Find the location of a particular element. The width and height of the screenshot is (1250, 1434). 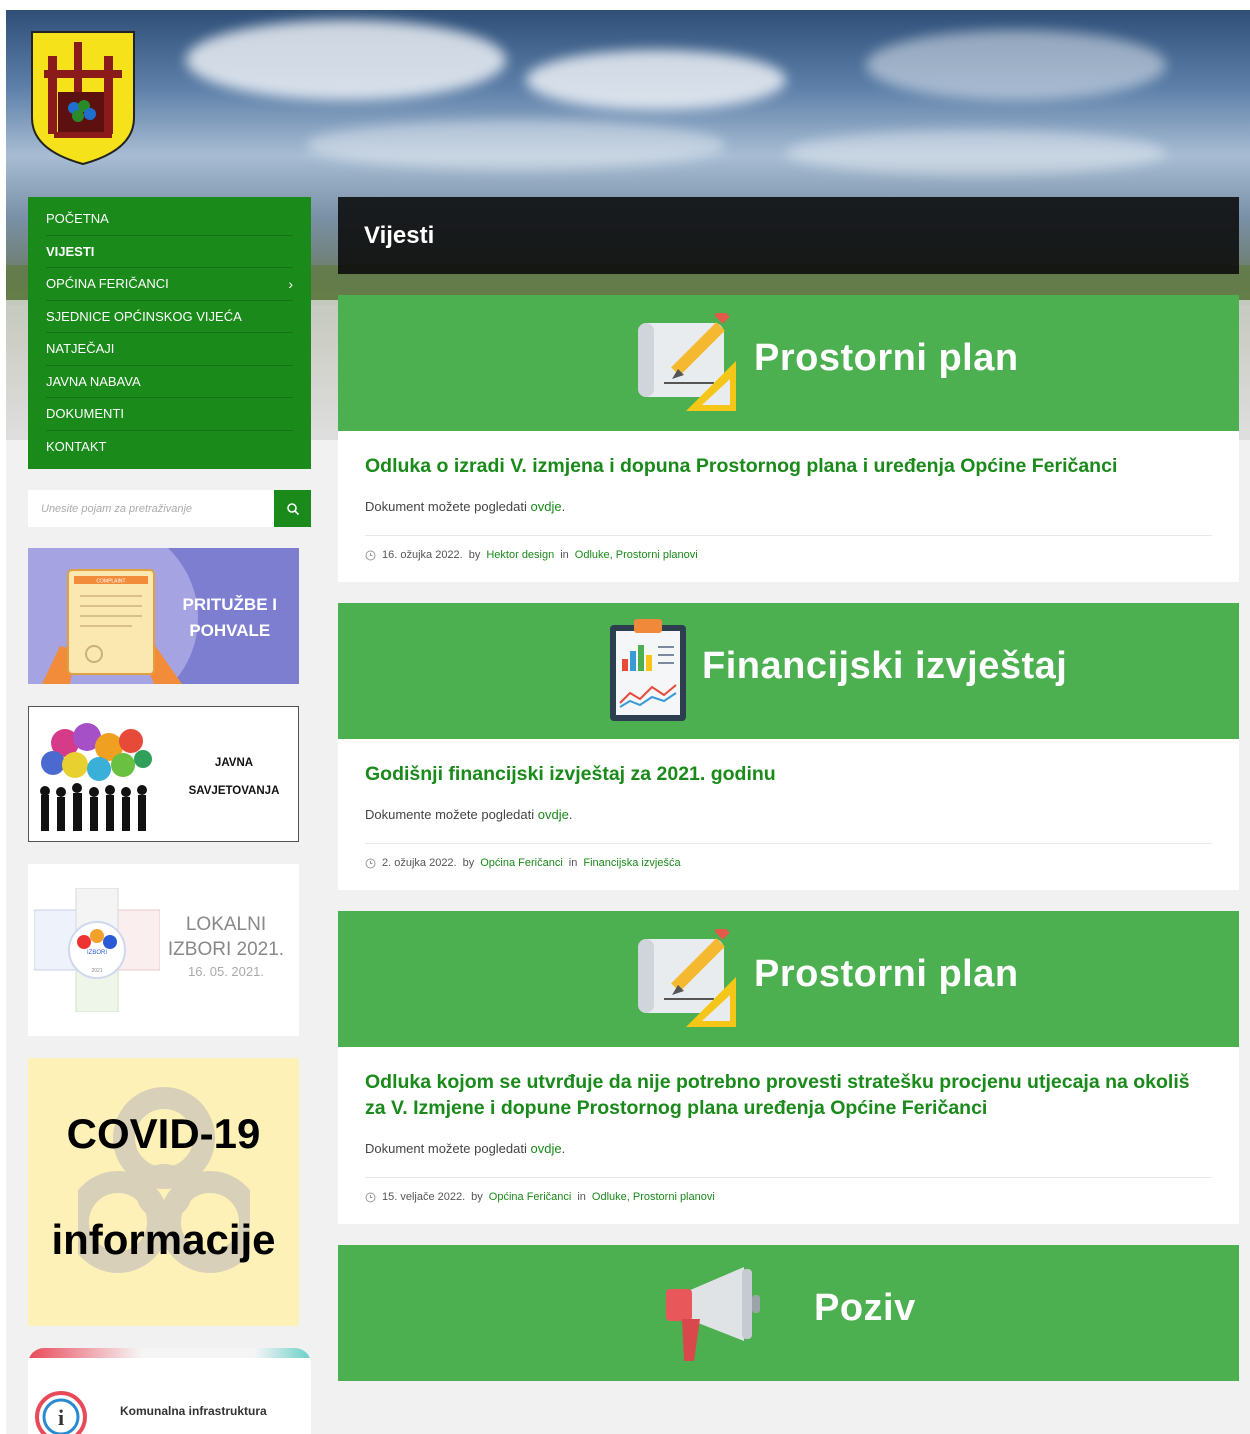

chevron-right-icon: › is located at coordinates (290, 283).